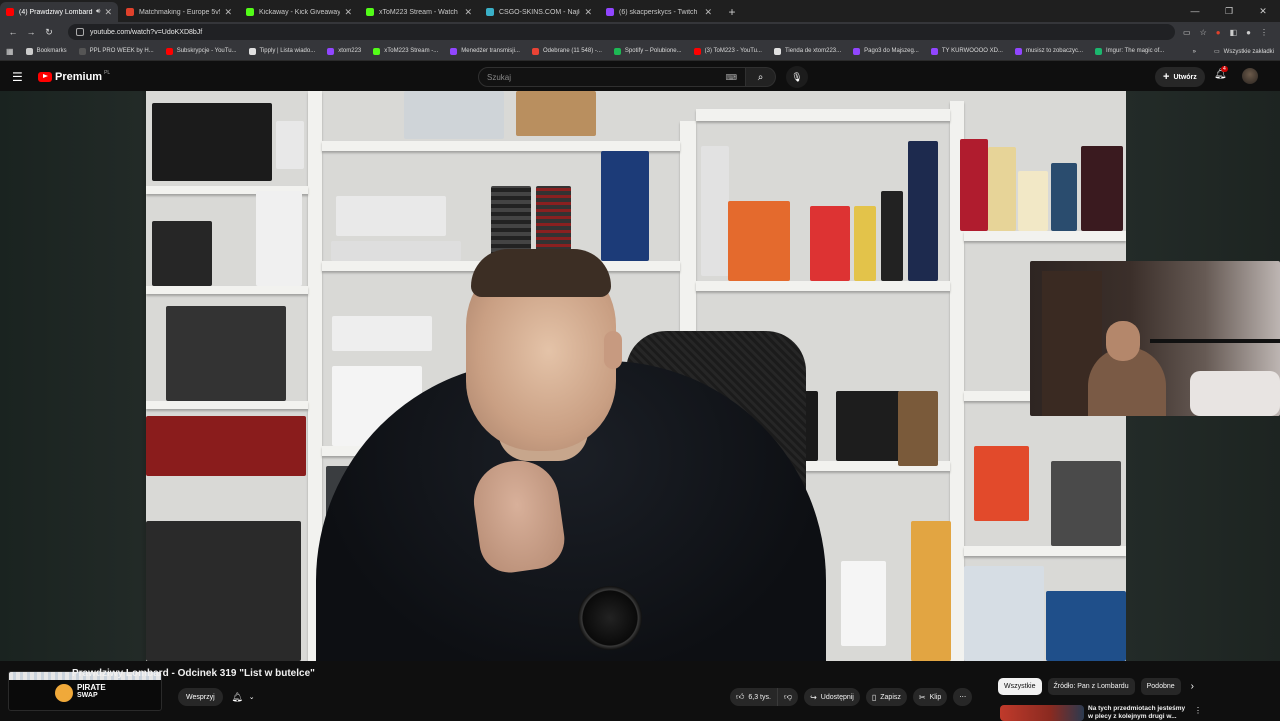 The width and height of the screenshot is (1280, 721). I want to click on profile-icon: ●, so click(1248, 32).